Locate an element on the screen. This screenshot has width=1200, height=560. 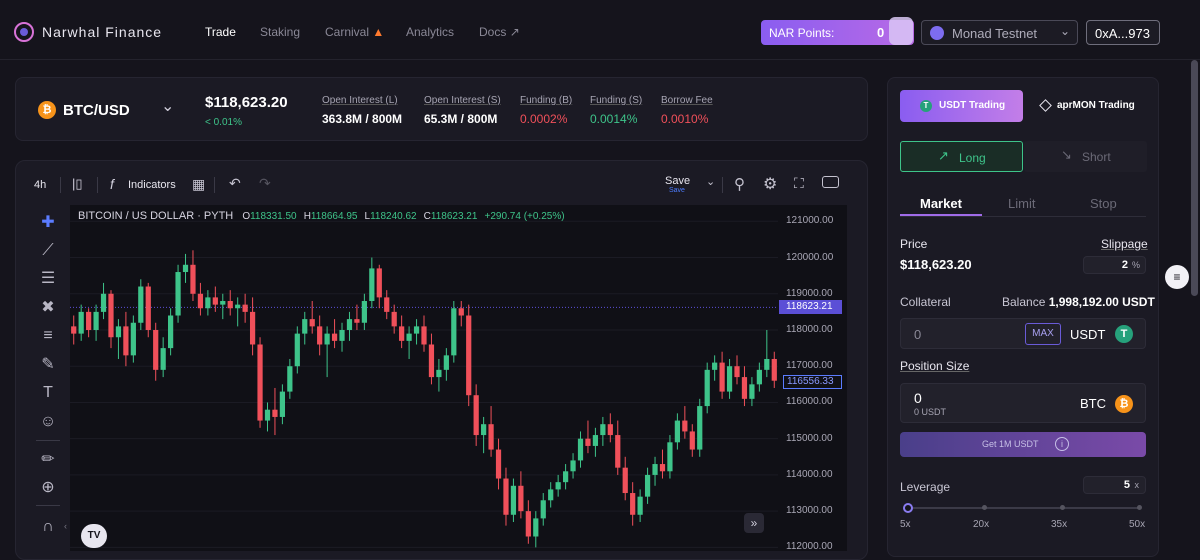
nav-trade: Trade is located at coordinates (220, 32).